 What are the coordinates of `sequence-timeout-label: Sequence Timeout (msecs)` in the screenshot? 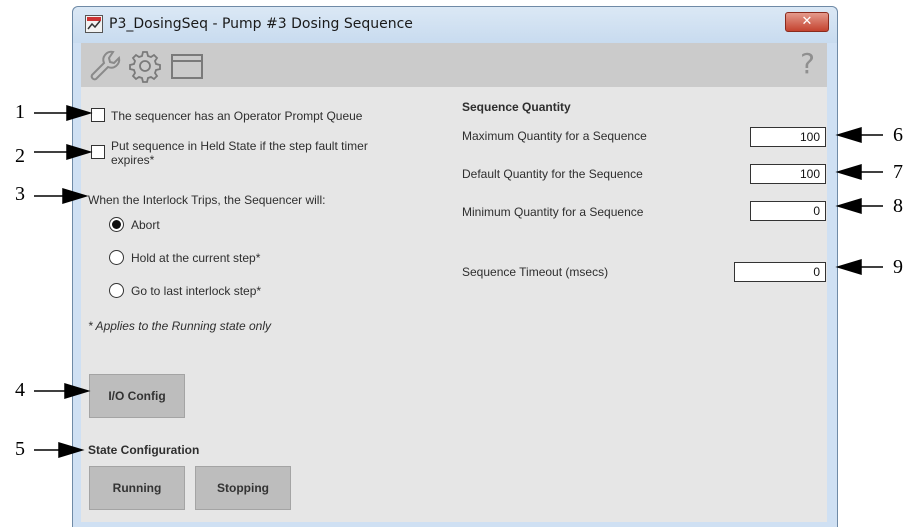 It's located at (535, 272).